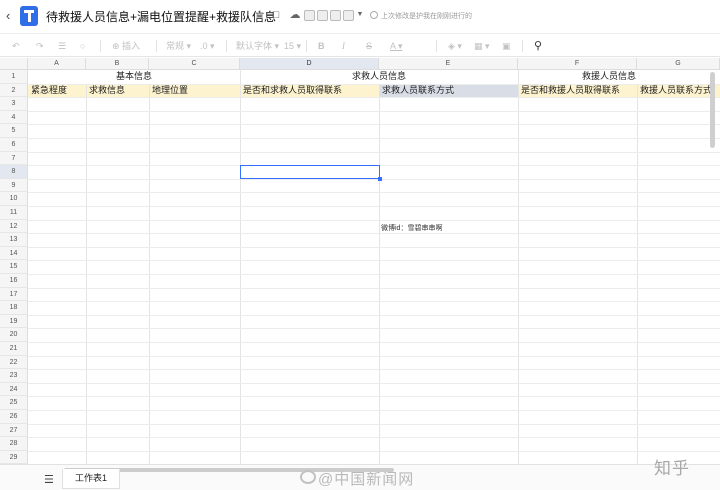  Describe the element at coordinates (14, 349) in the screenshot. I see `row-header: 21` at that location.